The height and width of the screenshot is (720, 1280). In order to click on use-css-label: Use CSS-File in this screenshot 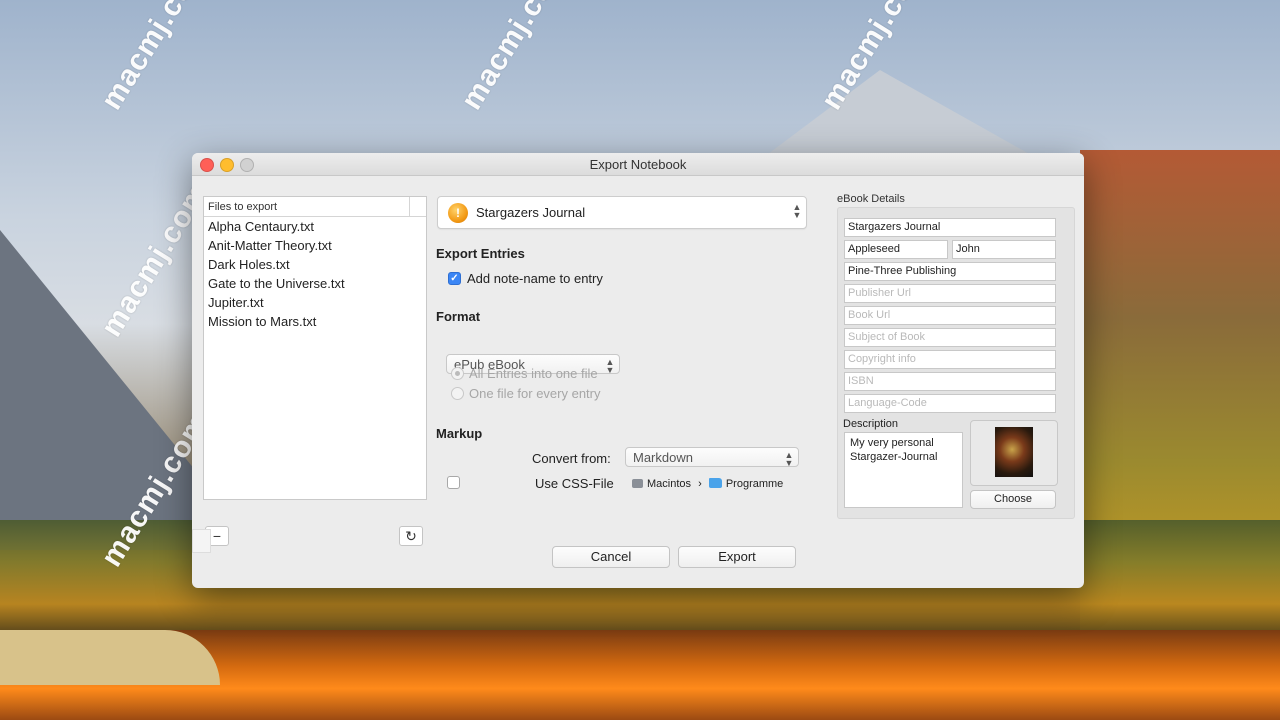, I will do `click(574, 483)`.